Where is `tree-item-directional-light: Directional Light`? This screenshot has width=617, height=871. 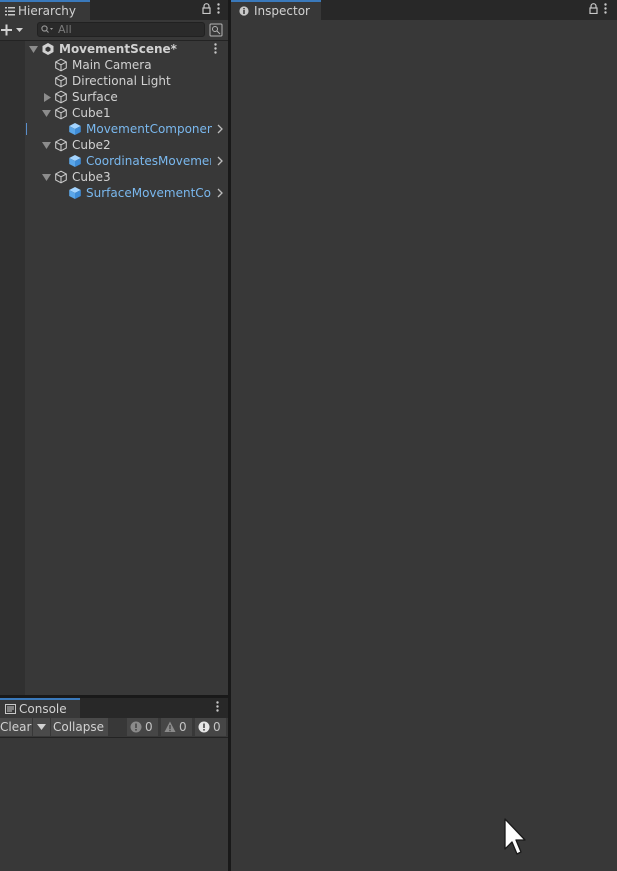
tree-item-directional-light: Directional Light is located at coordinates (114, 81).